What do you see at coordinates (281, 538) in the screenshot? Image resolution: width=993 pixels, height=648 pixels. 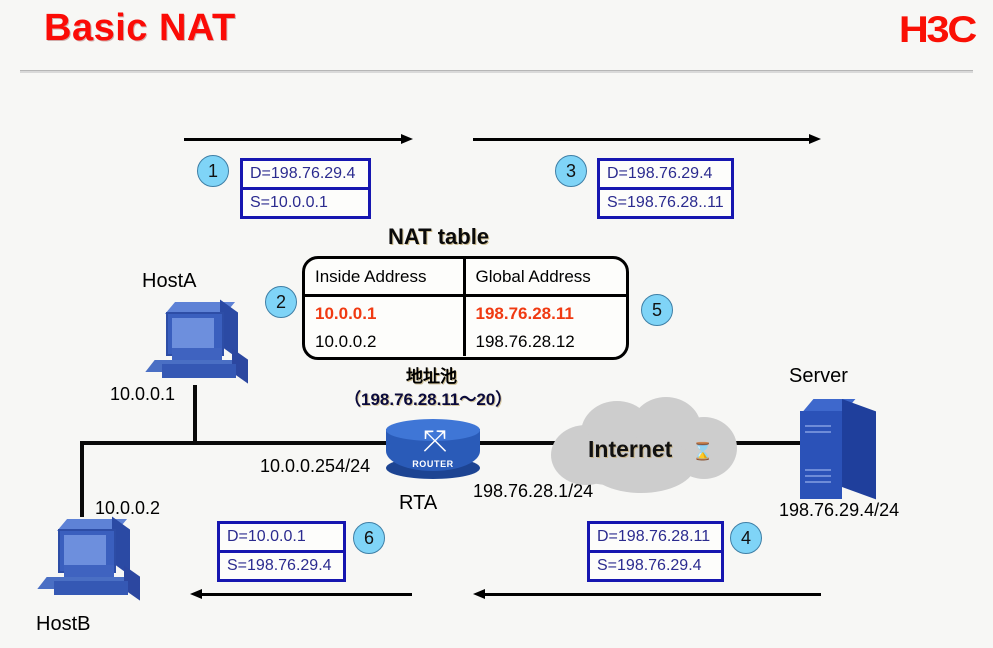 I see `packet-6-dest: D=10.0.0.1` at bounding box center [281, 538].